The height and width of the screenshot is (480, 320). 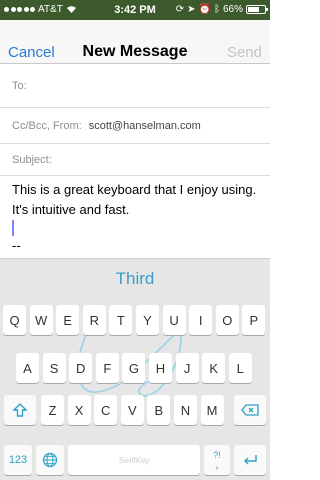 I want to click on key-k: K, so click(x=214, y=368).